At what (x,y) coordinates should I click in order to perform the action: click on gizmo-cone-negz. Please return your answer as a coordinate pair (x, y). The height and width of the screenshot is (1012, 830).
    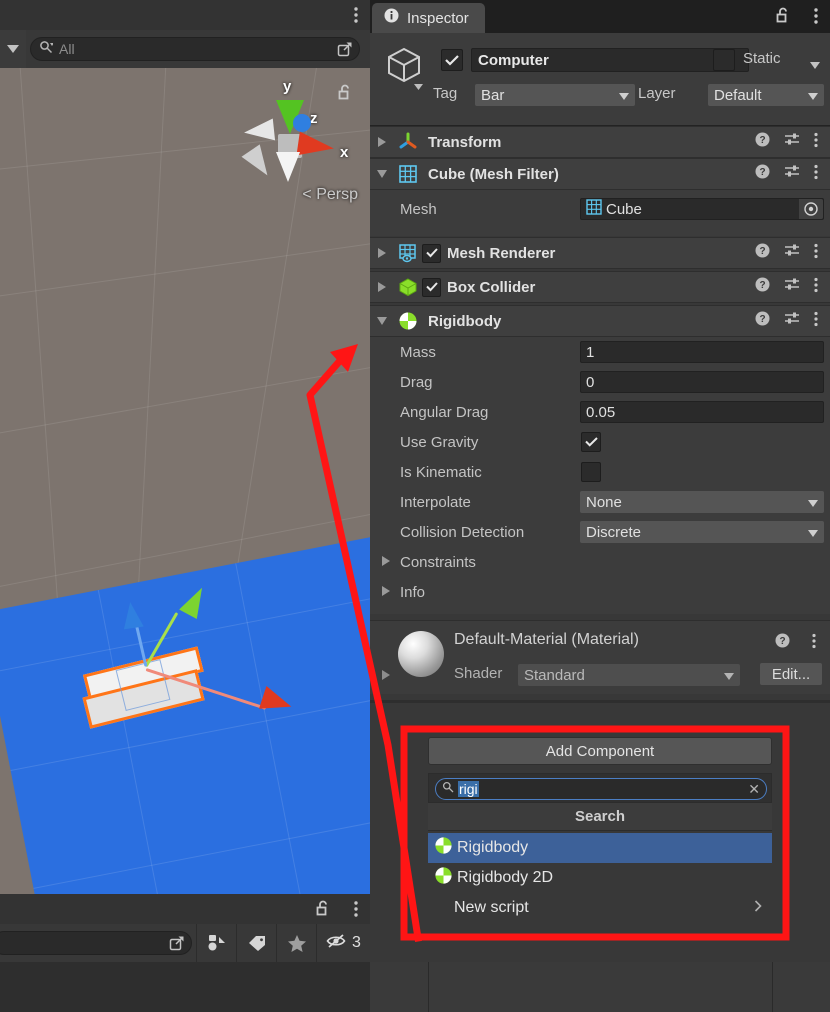
    Looking at the image, I should click on (259, 163).